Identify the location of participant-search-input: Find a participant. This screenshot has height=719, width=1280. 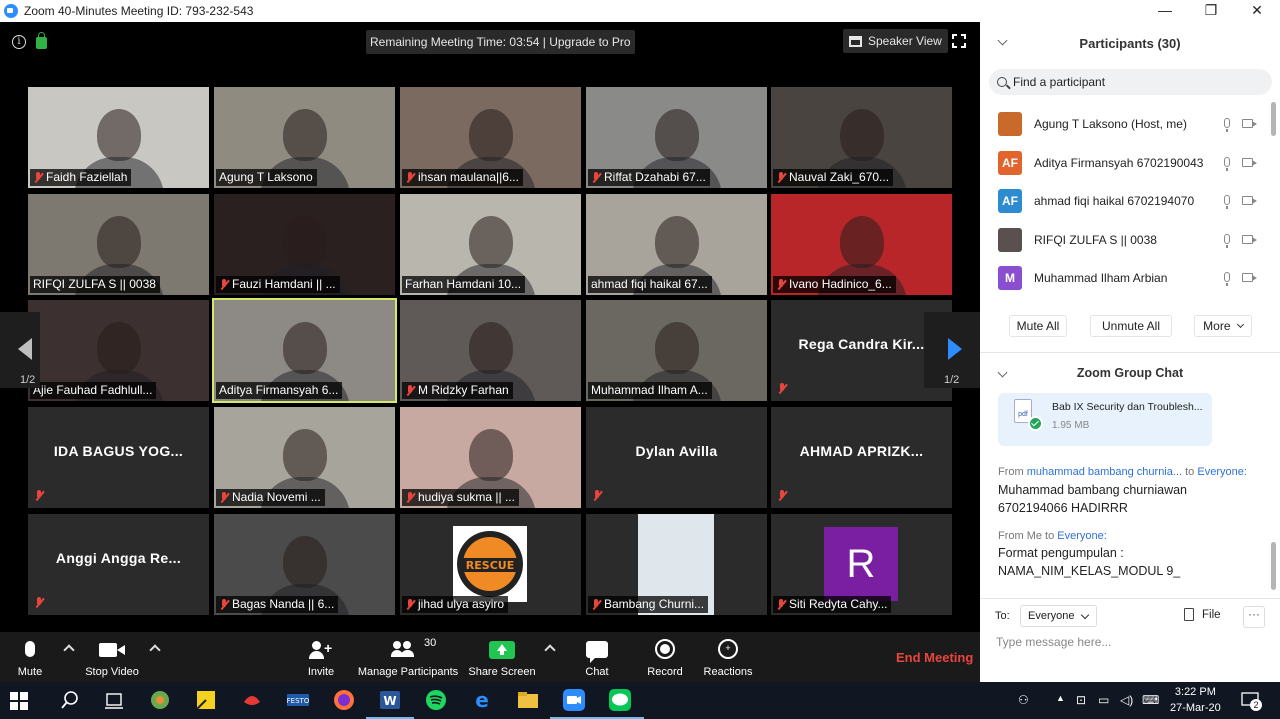
(1130, 82).